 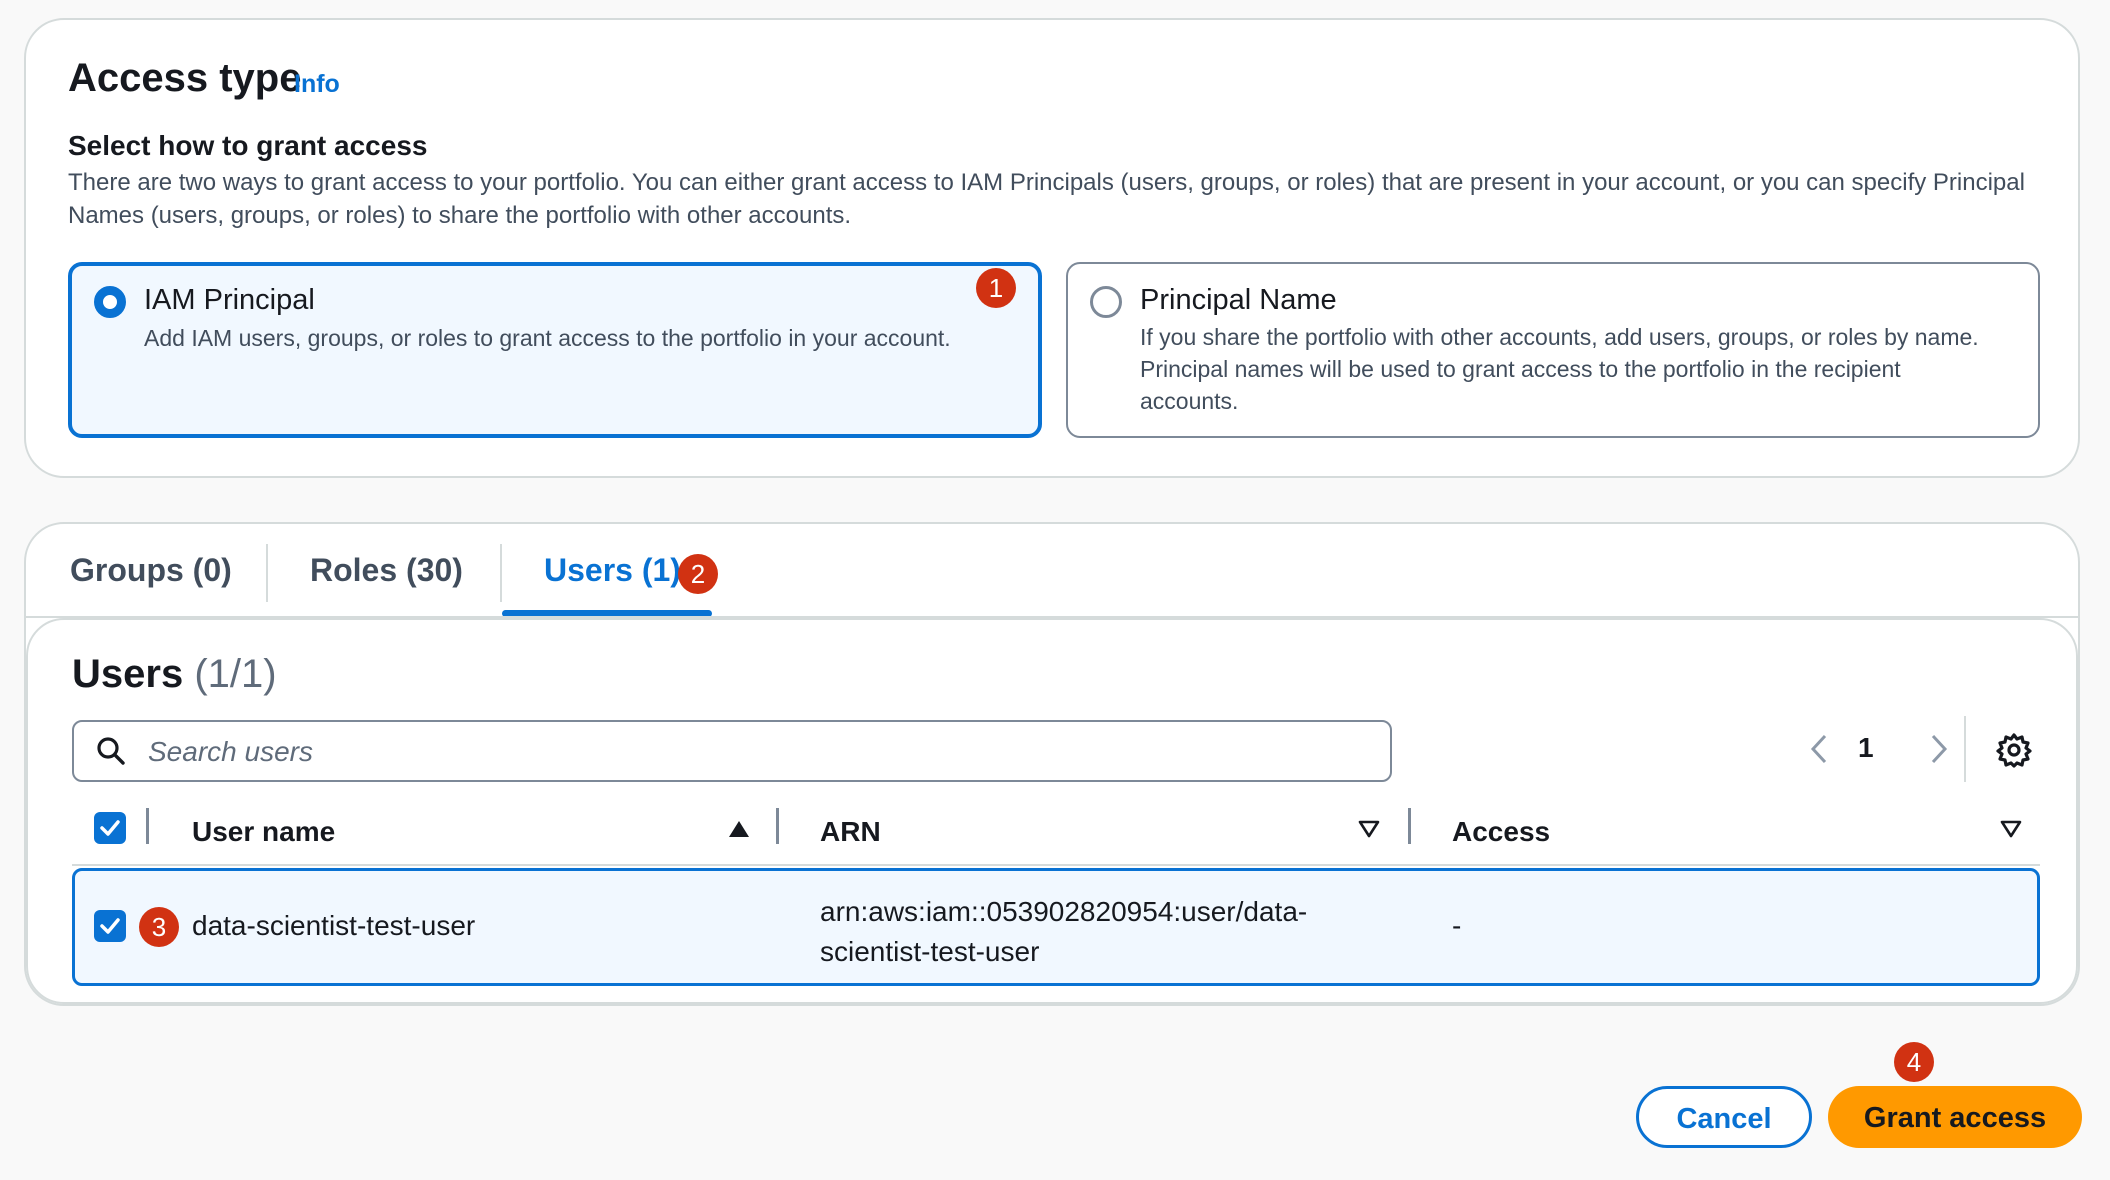 What do you see at coordinates (930, 951) in the screenshot?
I see `arn-line-2: scientist-test-user` at bounding box center [930, 951].